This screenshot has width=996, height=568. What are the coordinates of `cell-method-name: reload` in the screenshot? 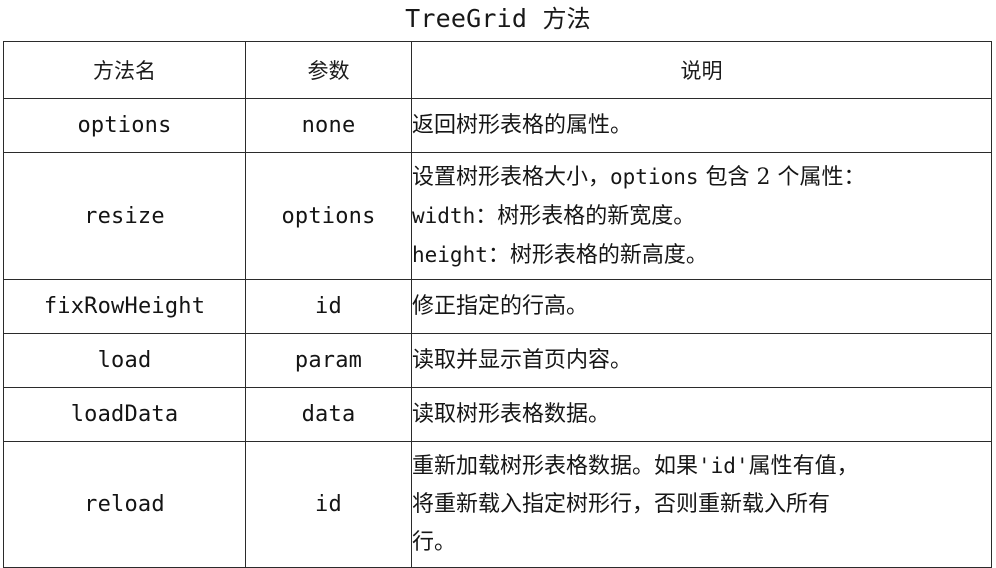 It's located at (124, 504).